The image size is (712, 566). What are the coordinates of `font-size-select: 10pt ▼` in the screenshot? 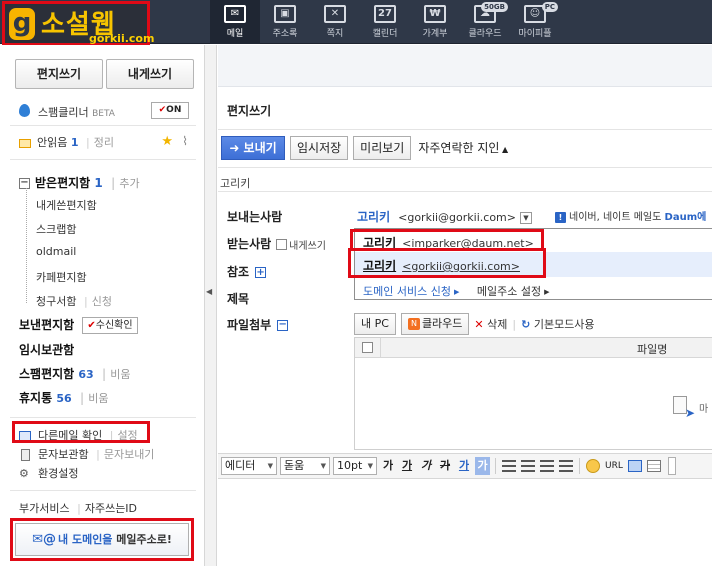 It's located at (355, 466).